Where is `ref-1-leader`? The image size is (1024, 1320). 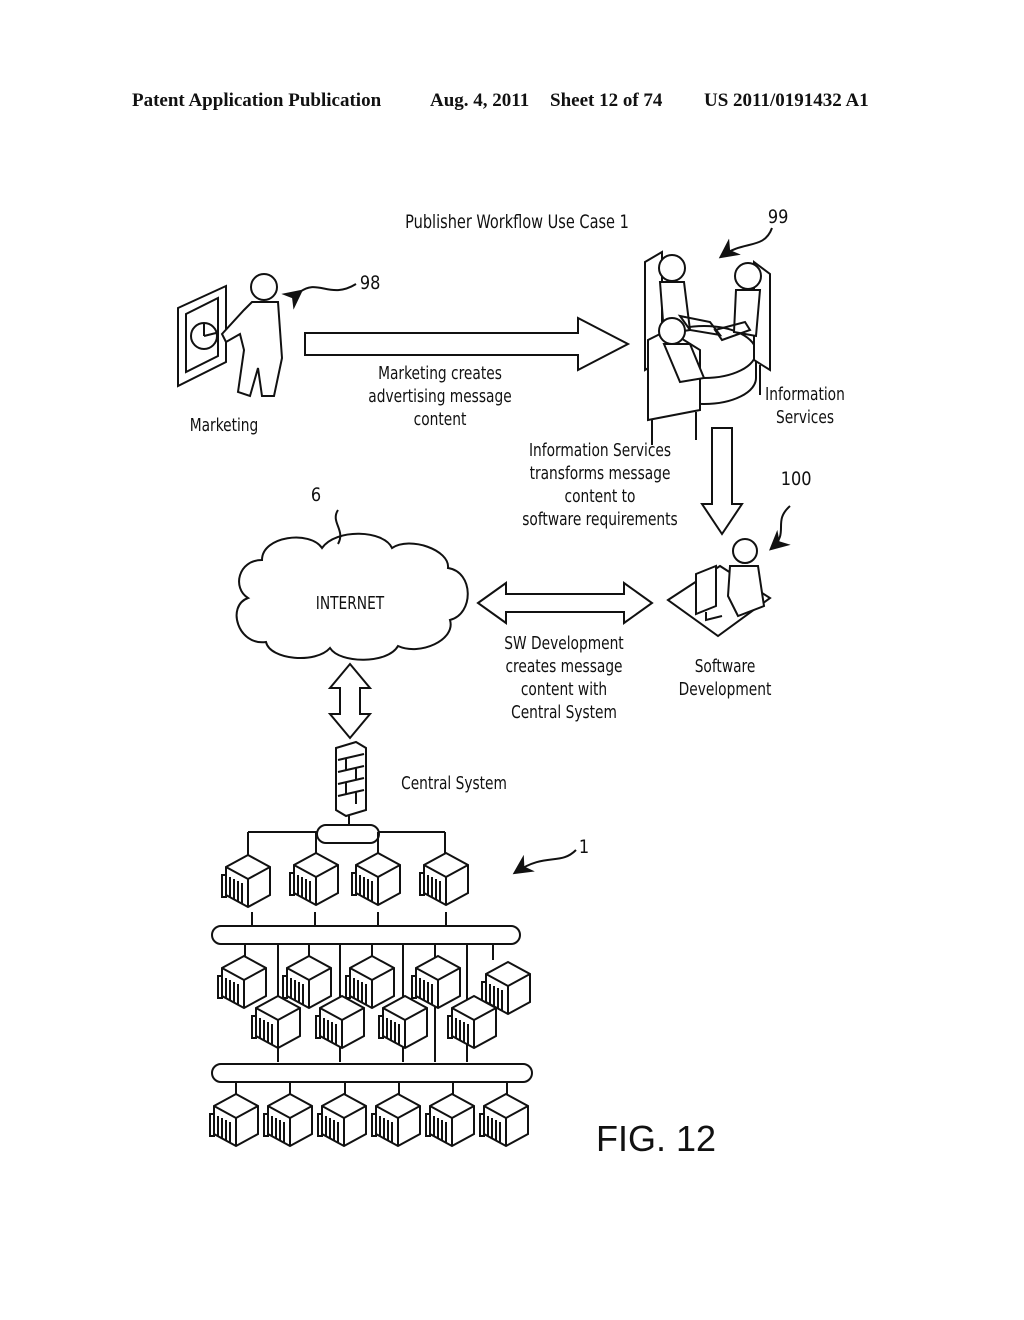
ref-1-leader is located at coordinates (544, 862).